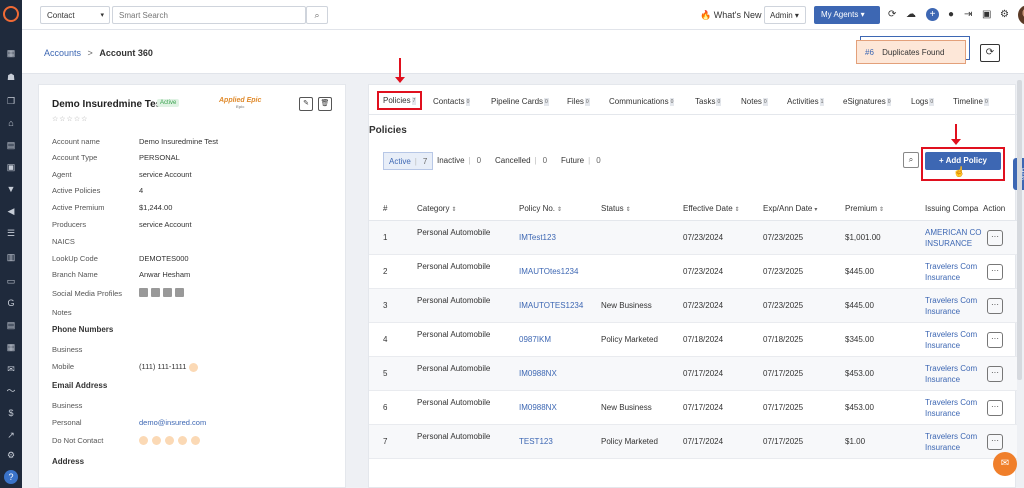 This screenshot has height=488, width=1024. I want to click on column-header-category: Category ⇕, so click(437, 208).